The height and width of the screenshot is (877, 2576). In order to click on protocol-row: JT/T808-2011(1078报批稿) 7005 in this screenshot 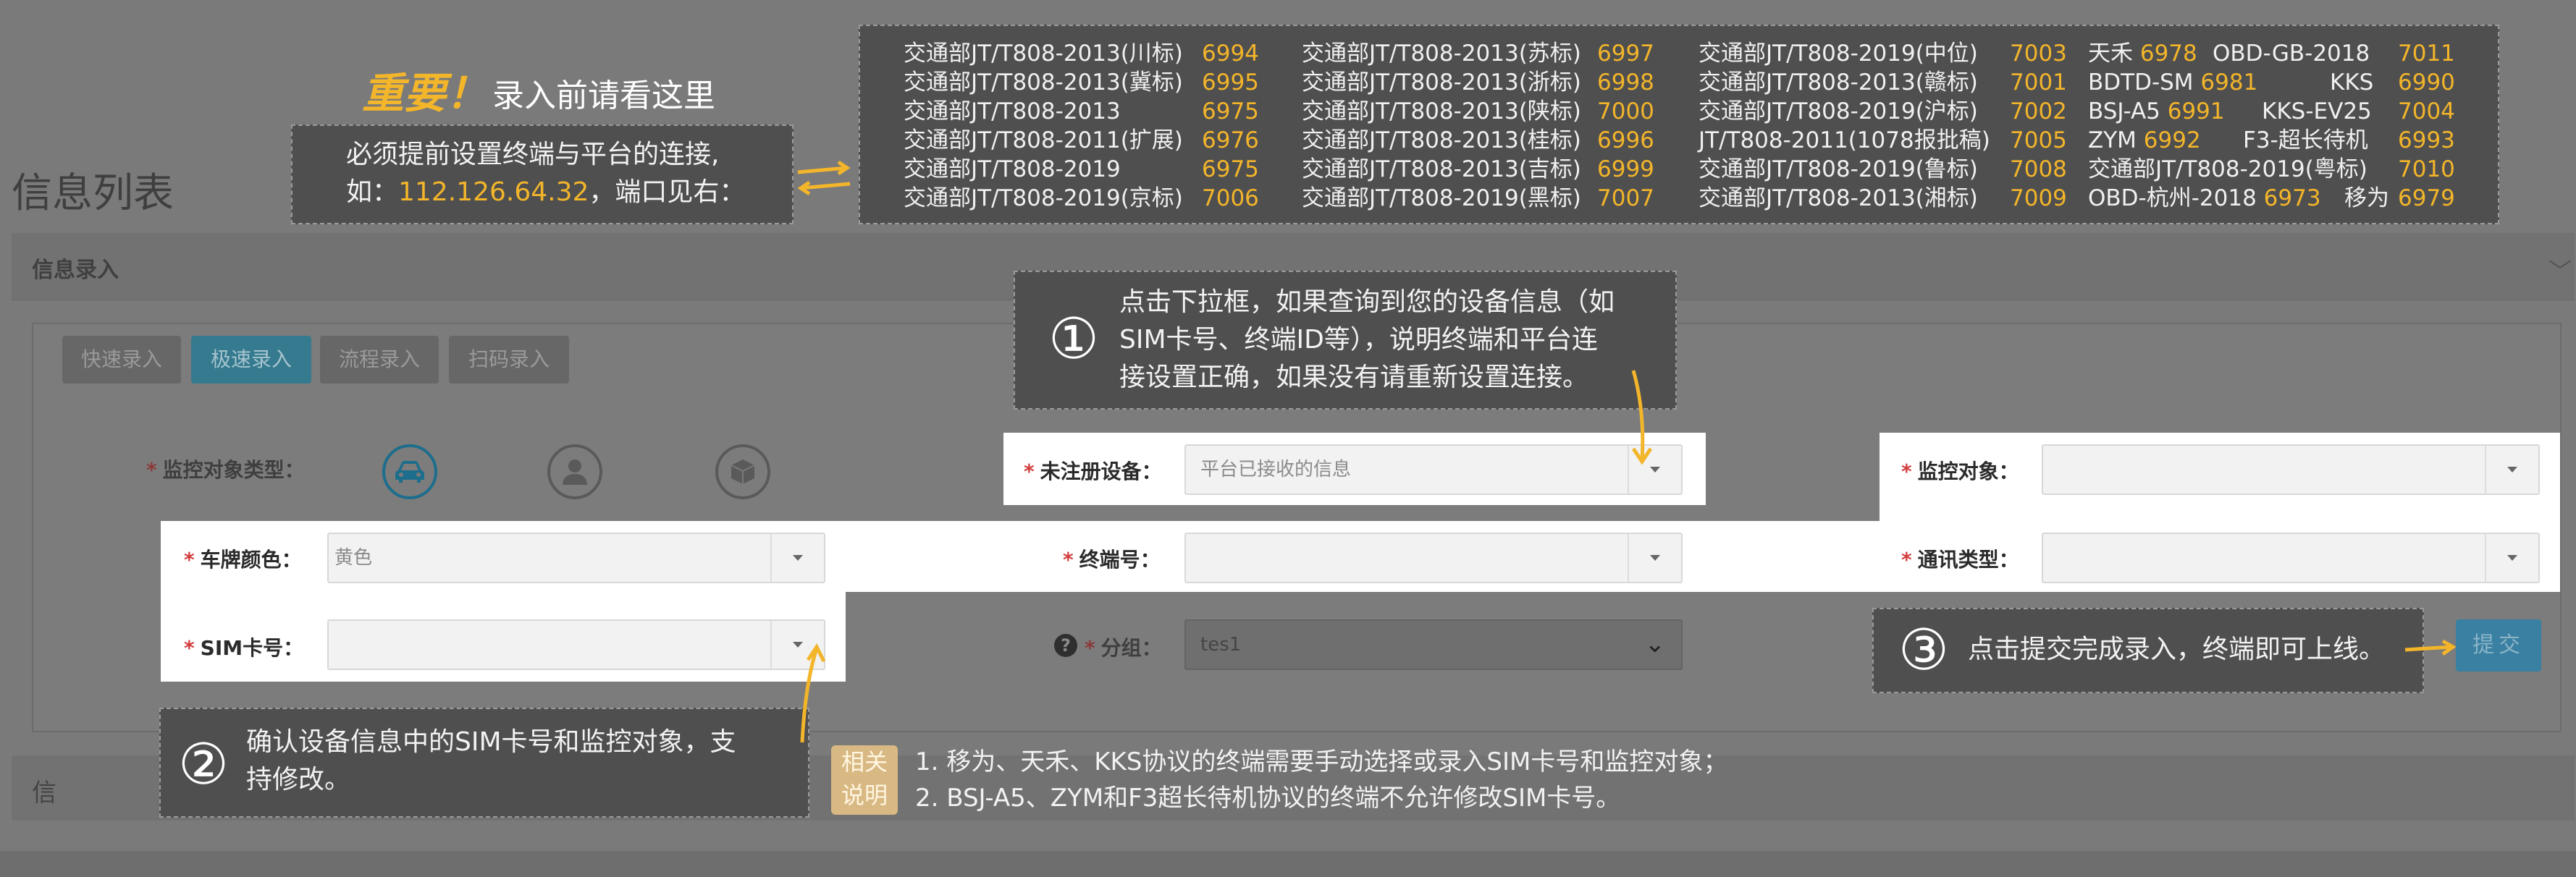, I will do `click(1883, 140)`.